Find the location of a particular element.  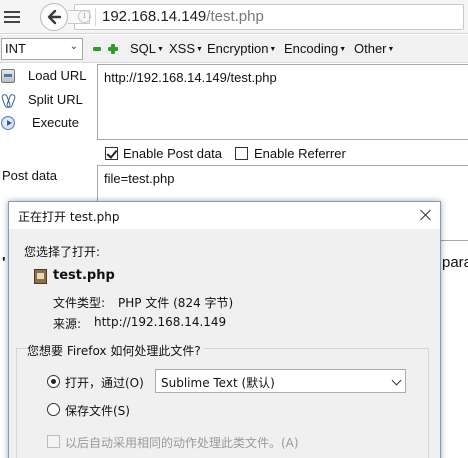

back-arrow-icon is located at coordinates (54, 17).